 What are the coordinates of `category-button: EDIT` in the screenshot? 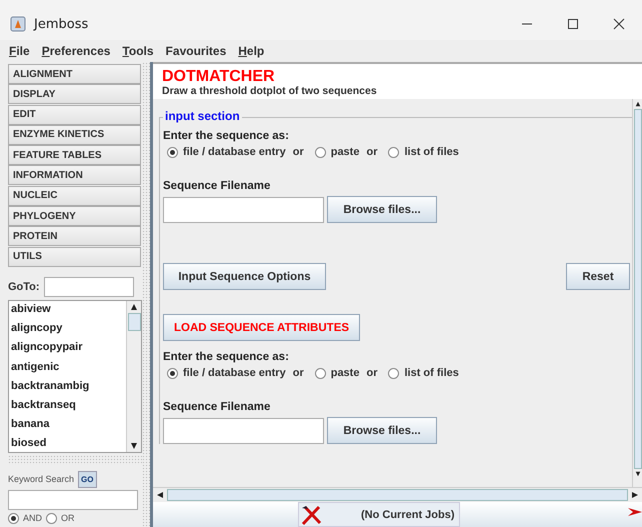 It's located at (74, 114).